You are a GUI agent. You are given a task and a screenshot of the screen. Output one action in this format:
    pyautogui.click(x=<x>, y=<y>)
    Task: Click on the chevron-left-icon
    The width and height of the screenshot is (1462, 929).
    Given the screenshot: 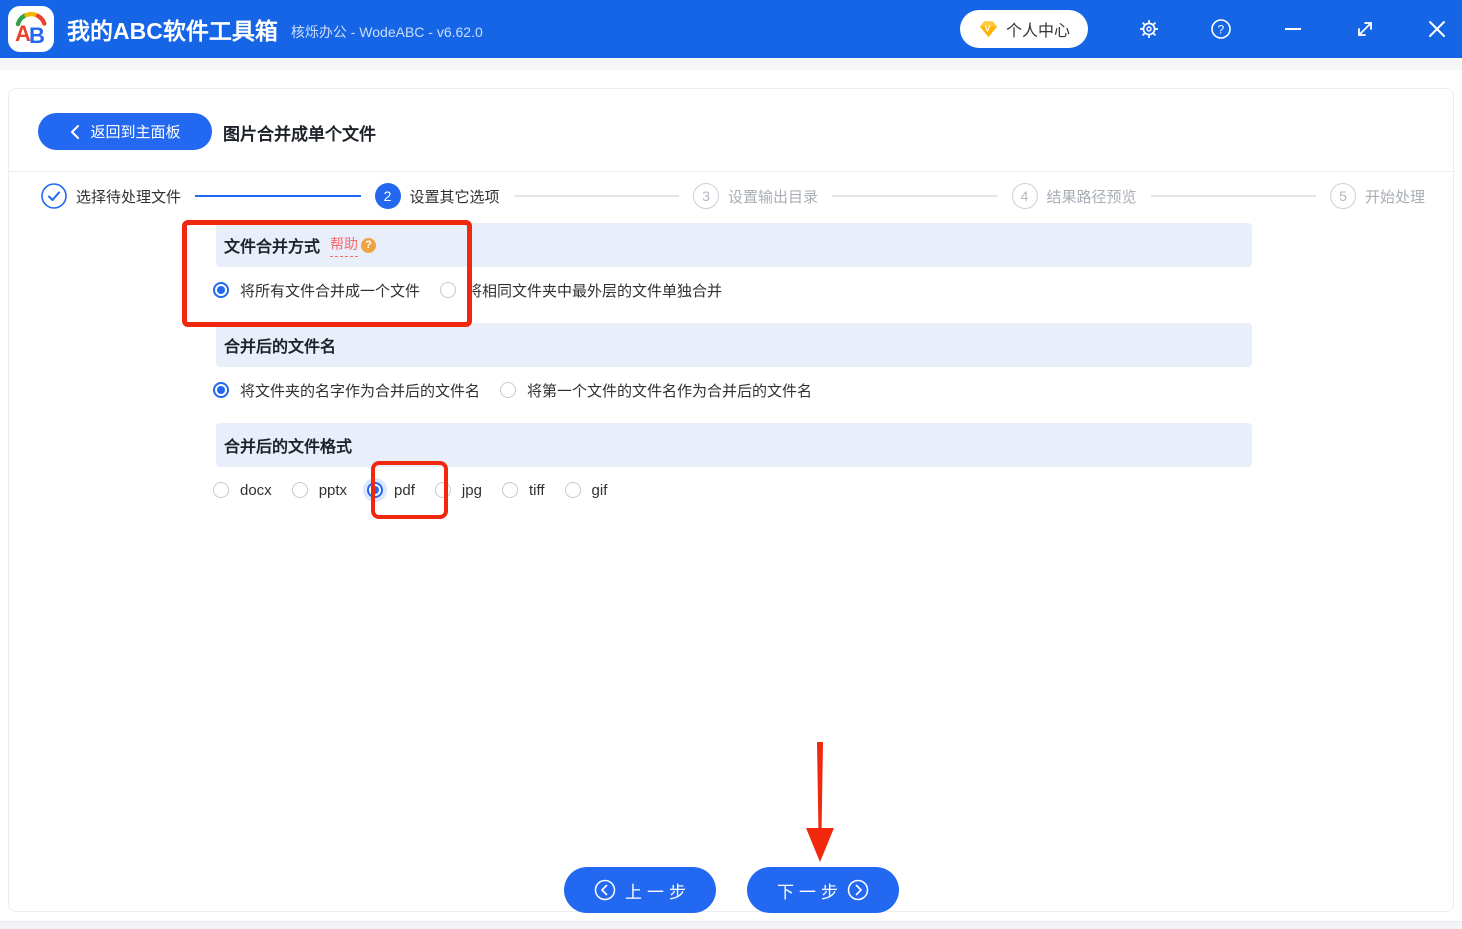 What is the action you would take?
    pyautogui.click(x=75, y=131)
    